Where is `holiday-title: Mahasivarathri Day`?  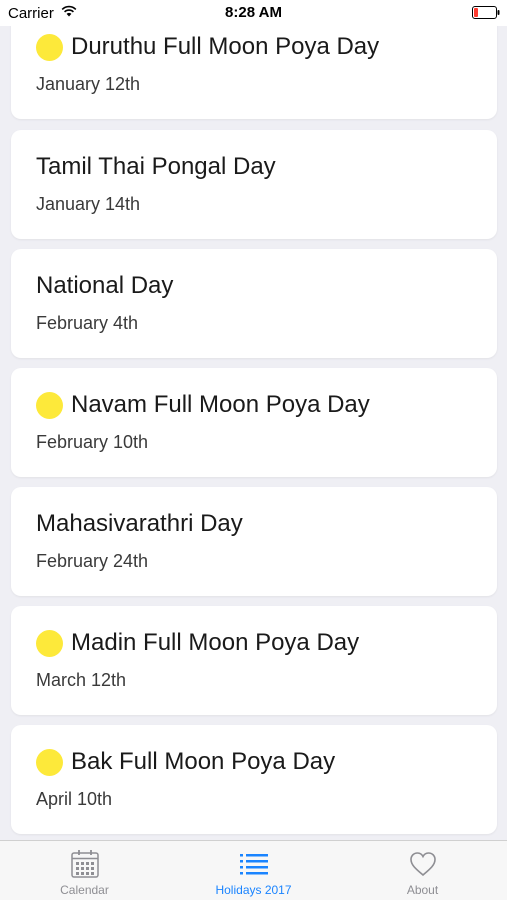 holiday-title: Mahasivarathri Day is located at coordinates (139, 523).